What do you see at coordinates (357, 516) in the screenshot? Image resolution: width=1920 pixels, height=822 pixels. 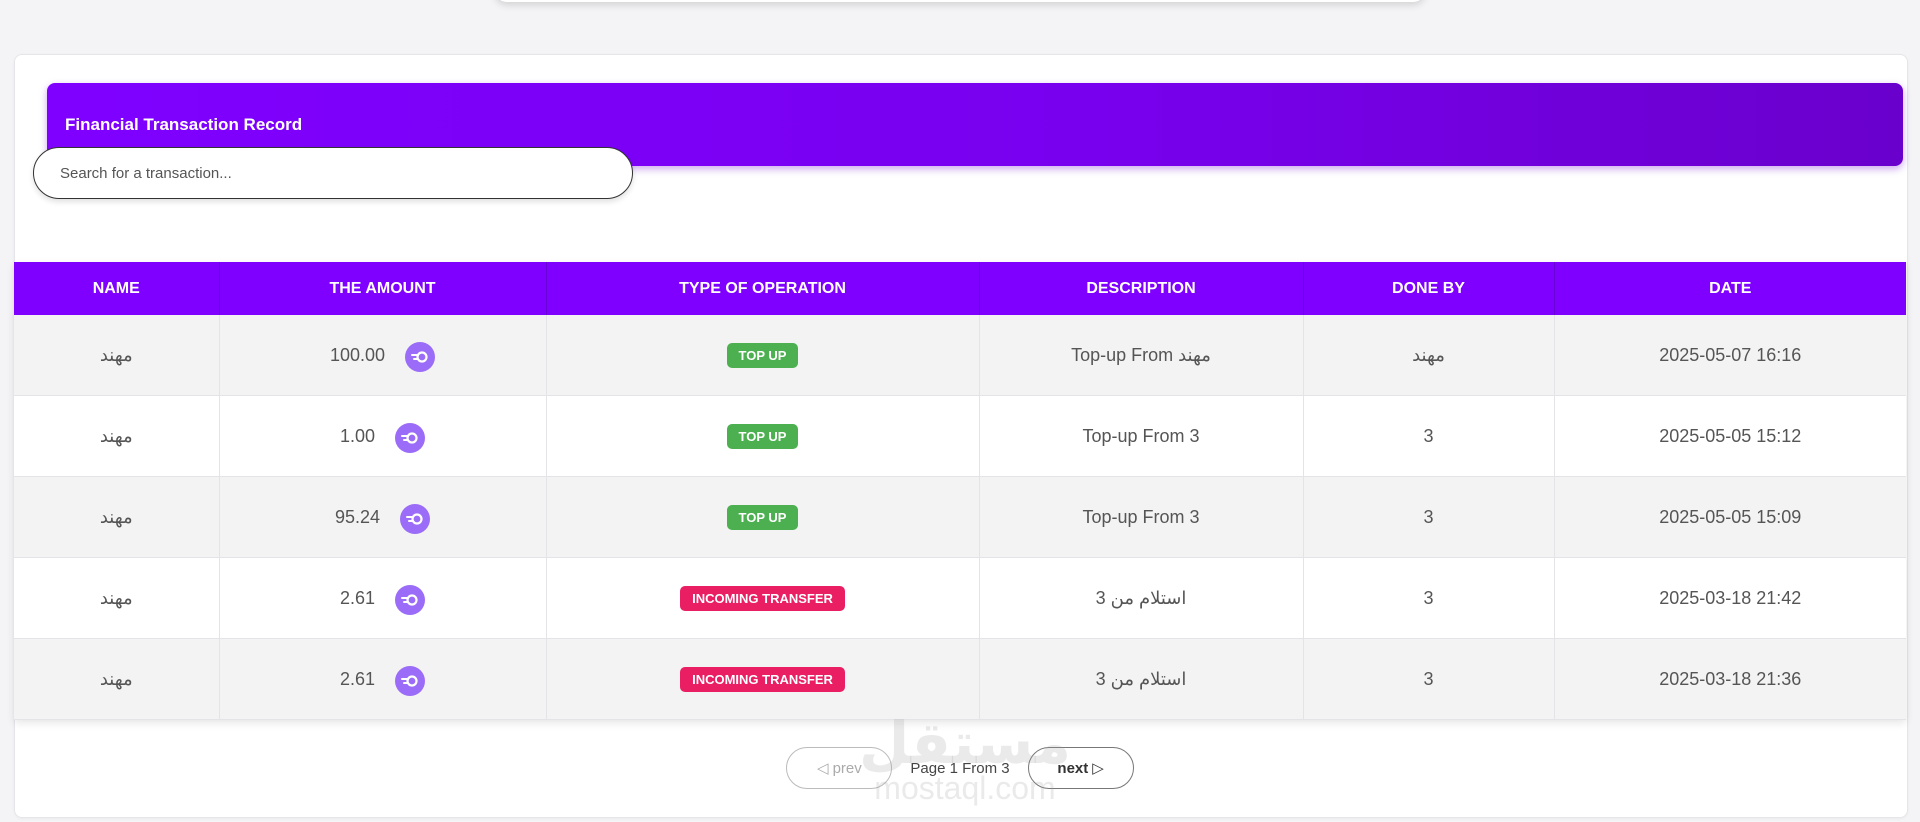 I see `amount-value: 95.24` at bounding box center [357, 516].